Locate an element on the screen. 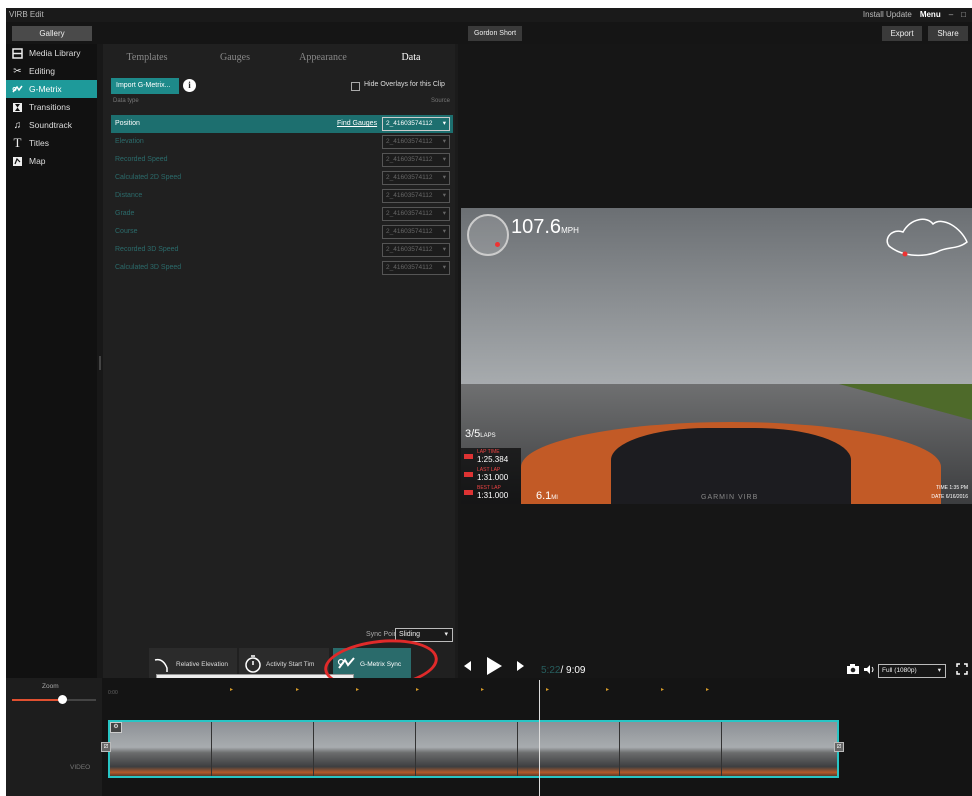 The height and width of the screenshot is (796, 972). step-forward-icon is located at coordinates (521, 666).